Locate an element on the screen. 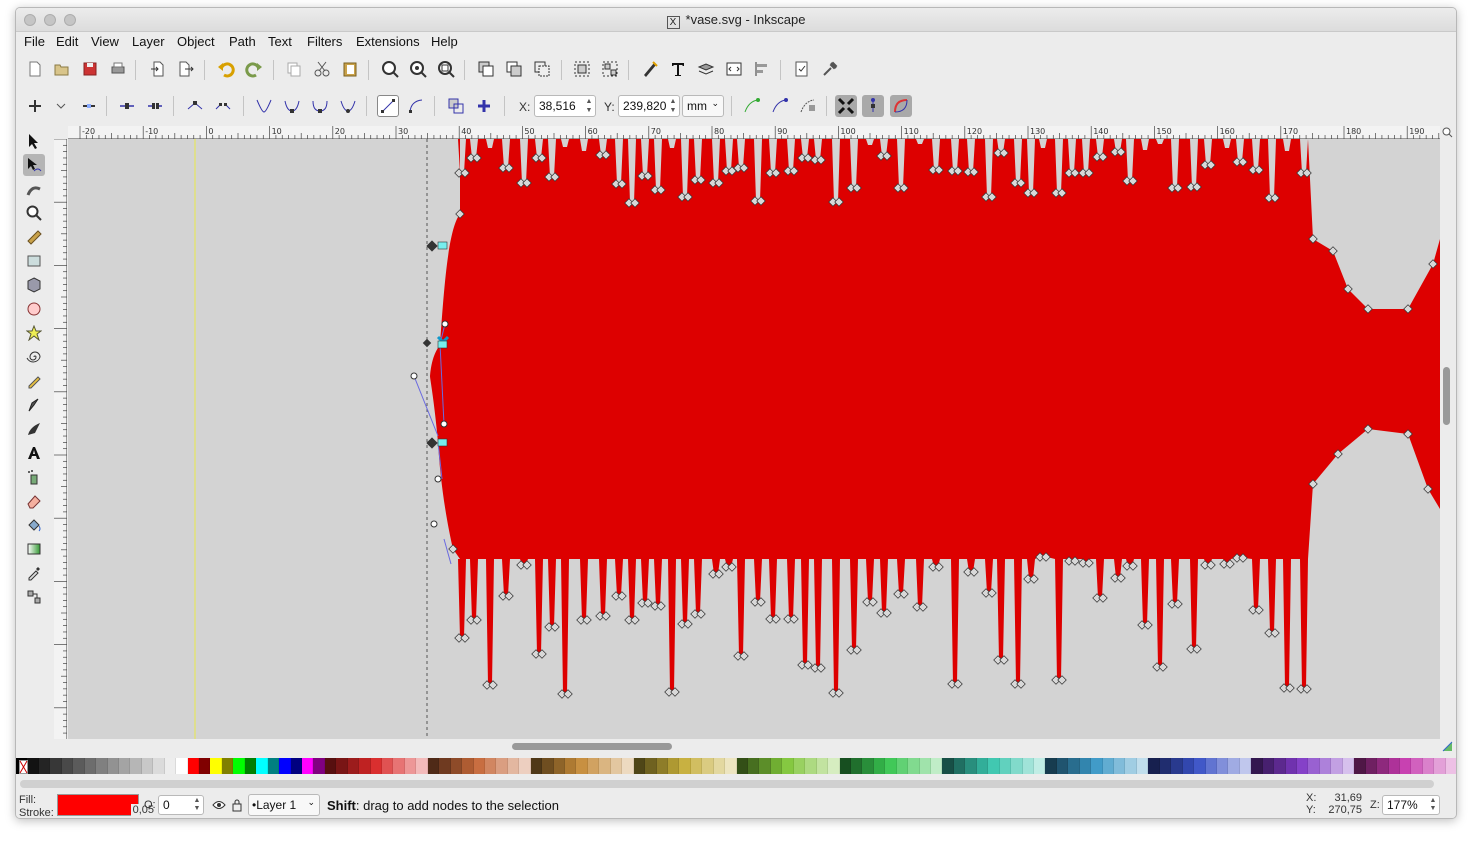 Image resolution: width=1472 pixels, height=841 pixels. spiral-tool-icon is located at coordinates (34, 357).